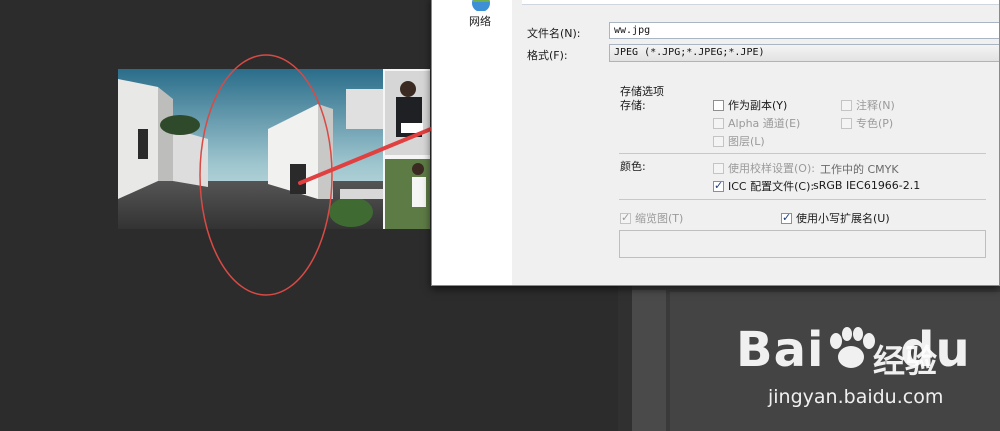  What do you see at coordinates (802, 244) in the screenshot?
I see `warning-area` at bounding box center [802, 244].